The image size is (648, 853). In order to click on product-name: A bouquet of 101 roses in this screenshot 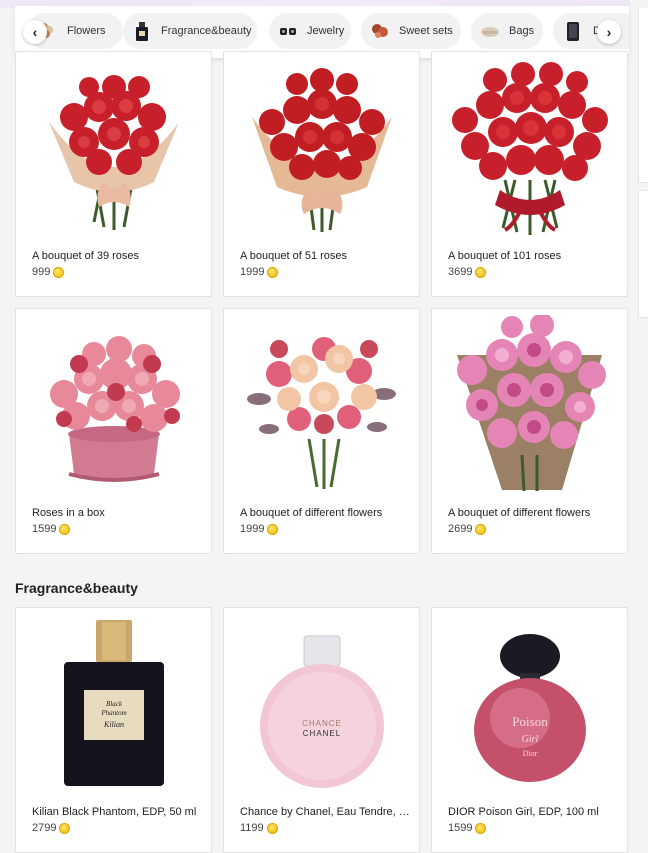, I will do `click(505, 256)`.